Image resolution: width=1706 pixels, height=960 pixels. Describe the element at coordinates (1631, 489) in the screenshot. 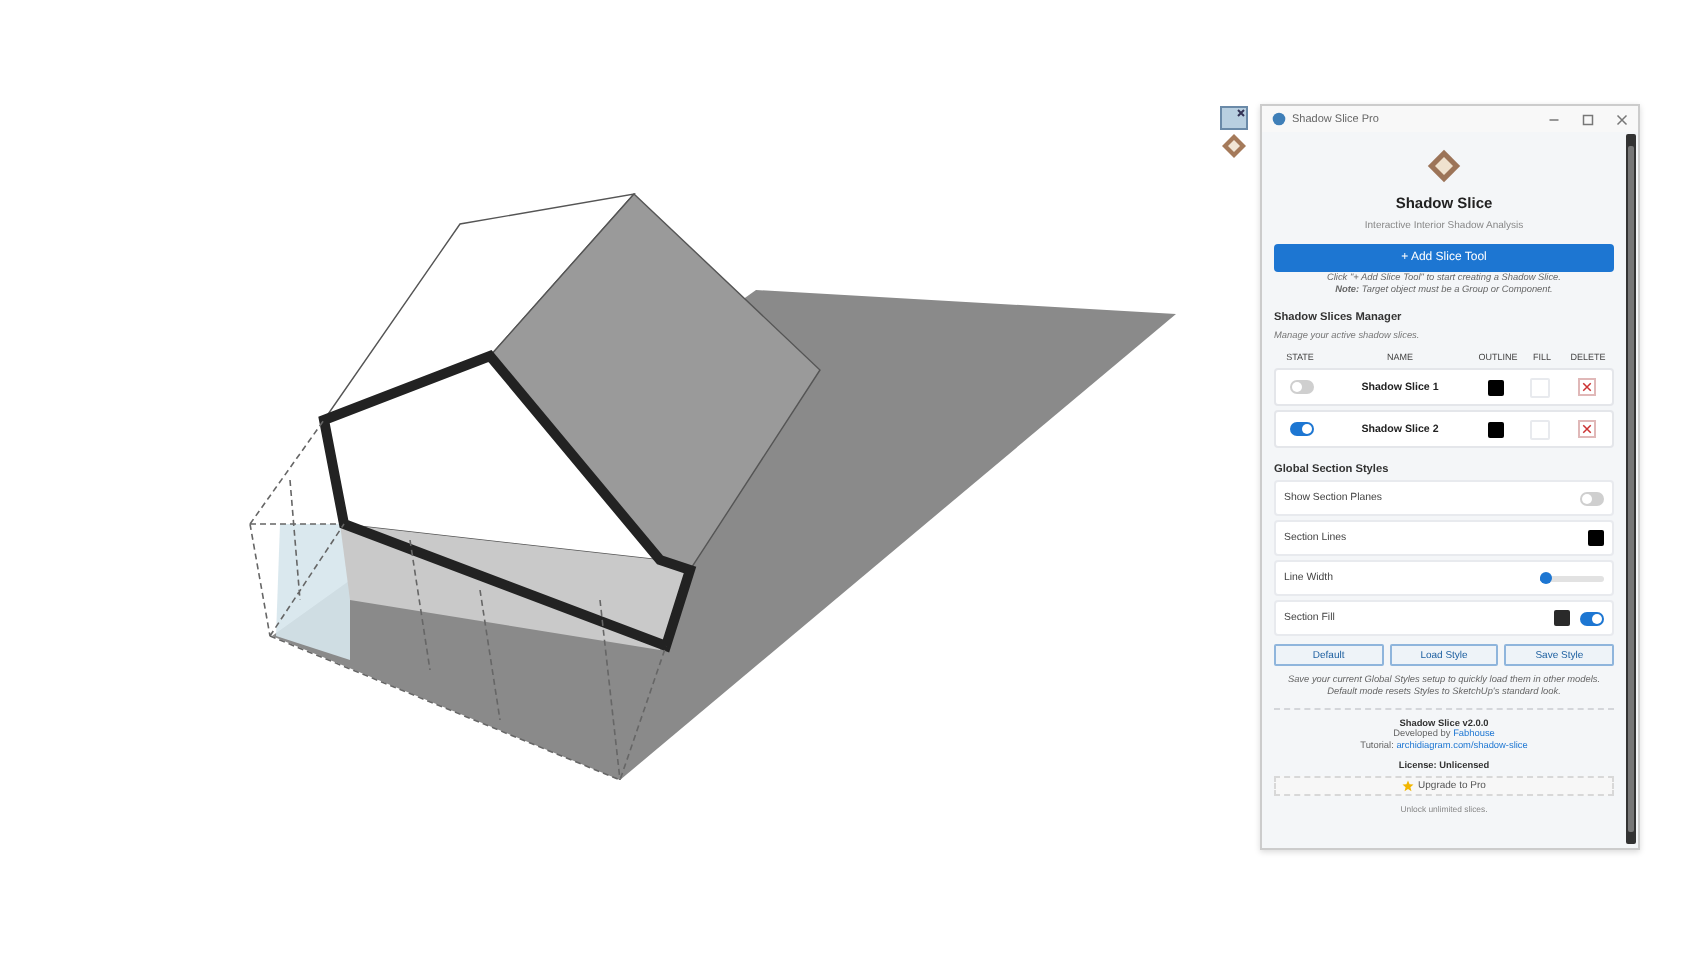

I see `scrollbar` at that location.